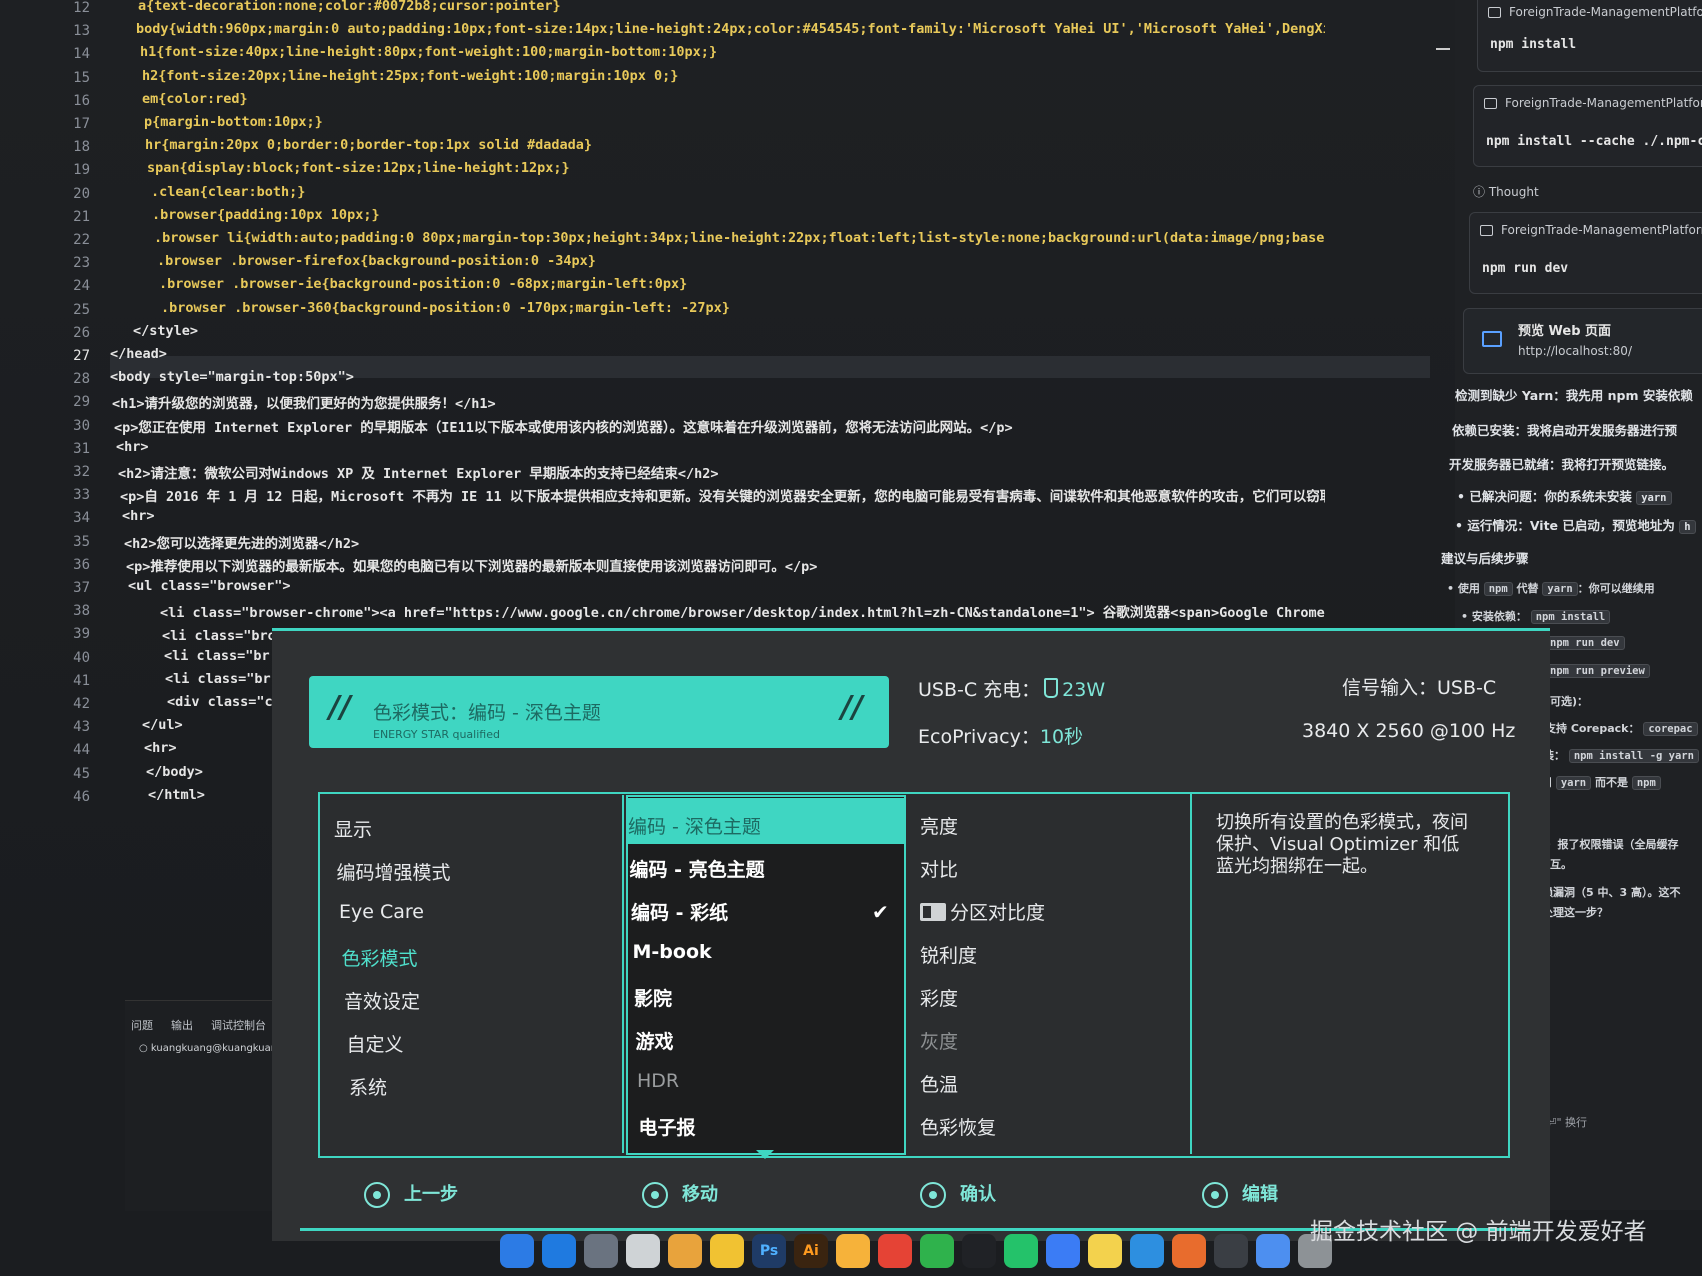  I want to click on menu-item-4: 音效设定, so click(382, 1000).